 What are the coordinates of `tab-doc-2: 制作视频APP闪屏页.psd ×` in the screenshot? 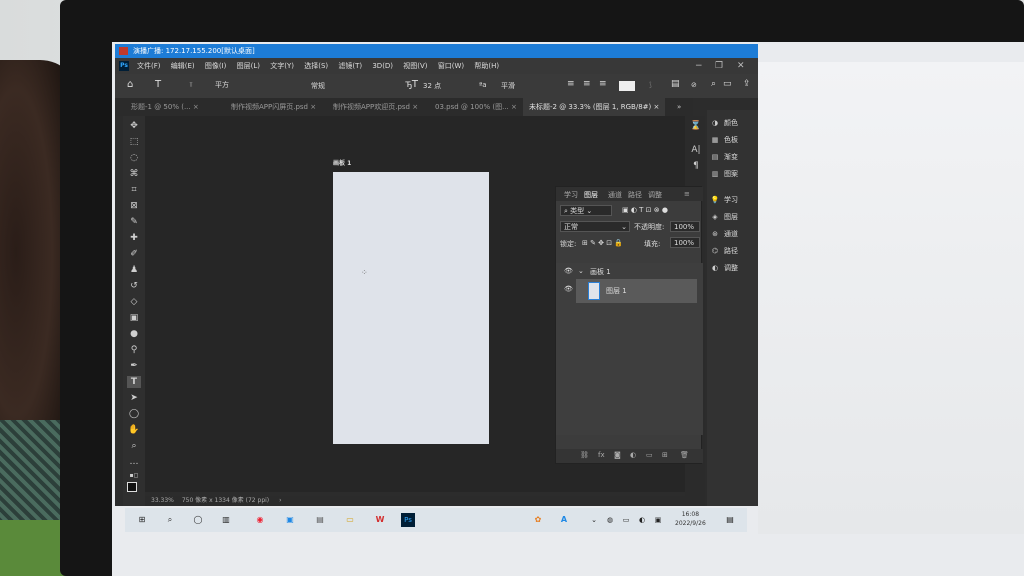 It's located at (273, 107).